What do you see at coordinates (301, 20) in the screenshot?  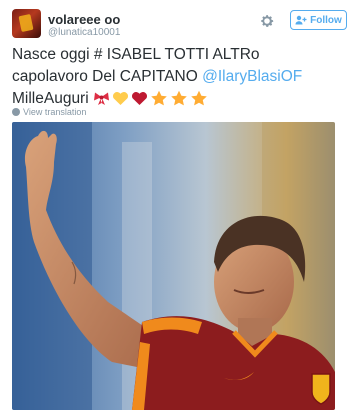 I see `follow-person-icon` at bounding box center [301, 20].